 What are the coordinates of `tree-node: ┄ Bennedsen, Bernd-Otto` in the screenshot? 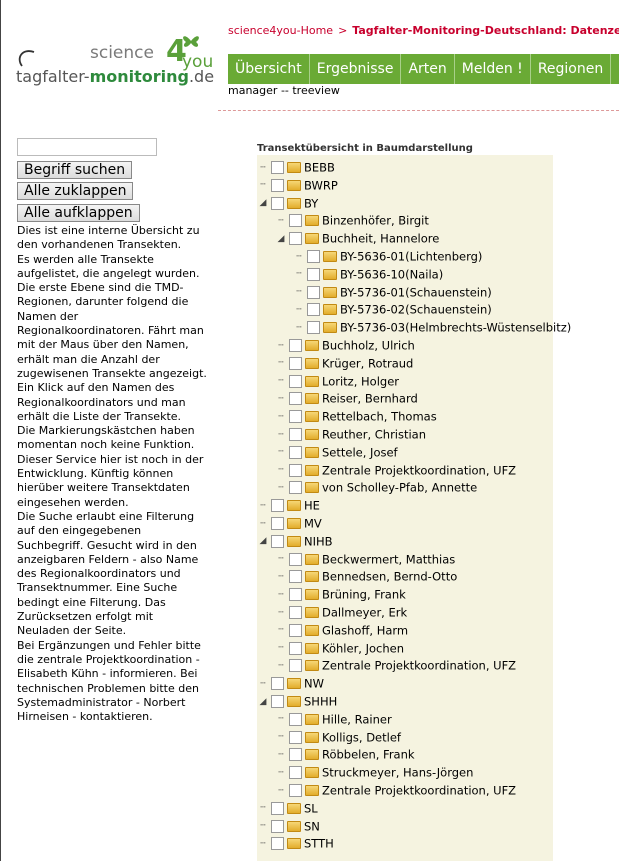 It's located at (366, 576).